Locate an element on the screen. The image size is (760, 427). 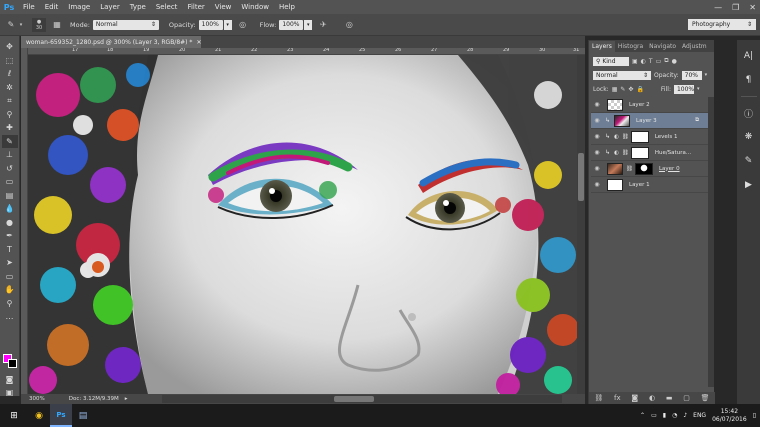
tab-adjustments: Adjustm is located at coordinates (694, 46).